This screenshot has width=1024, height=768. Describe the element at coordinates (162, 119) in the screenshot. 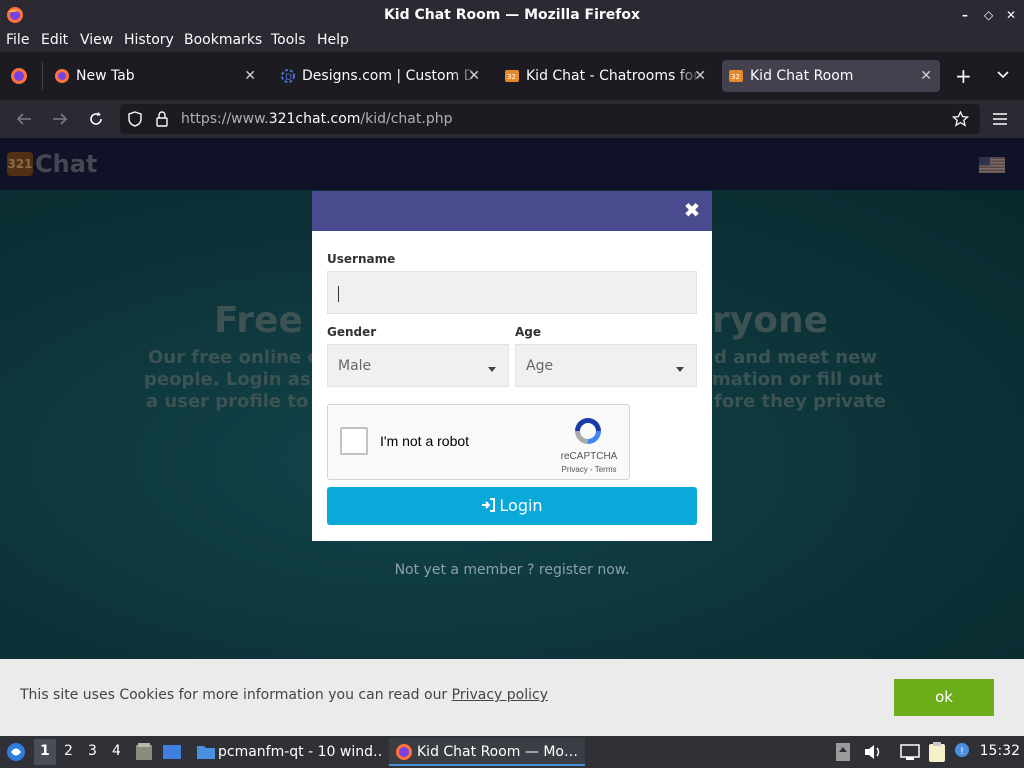

I see `lock-icon` at that location.